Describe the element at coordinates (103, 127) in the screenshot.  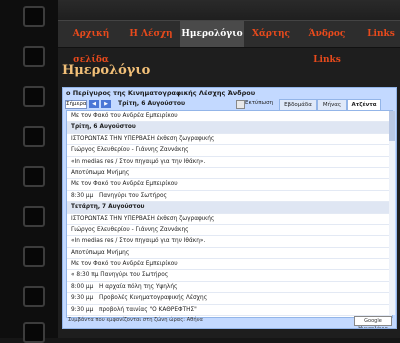
I see `day-label: Τρίτη, 6 Αυγούστου` at that location.